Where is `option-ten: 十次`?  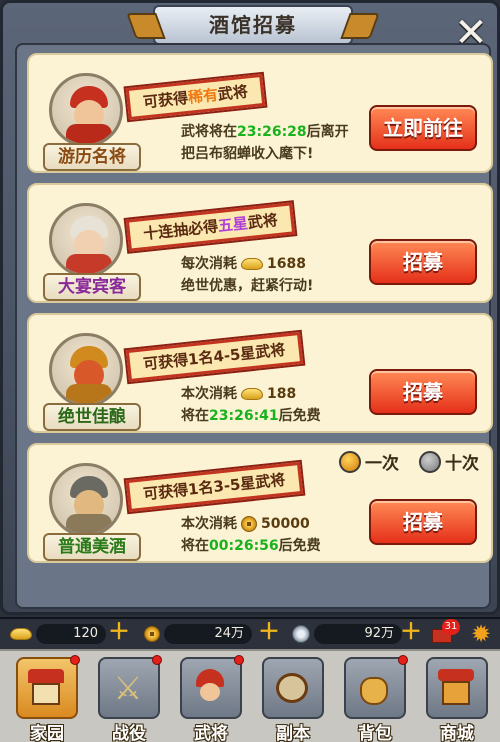
option-ten: 十次 is located at coordinates (449, 461).